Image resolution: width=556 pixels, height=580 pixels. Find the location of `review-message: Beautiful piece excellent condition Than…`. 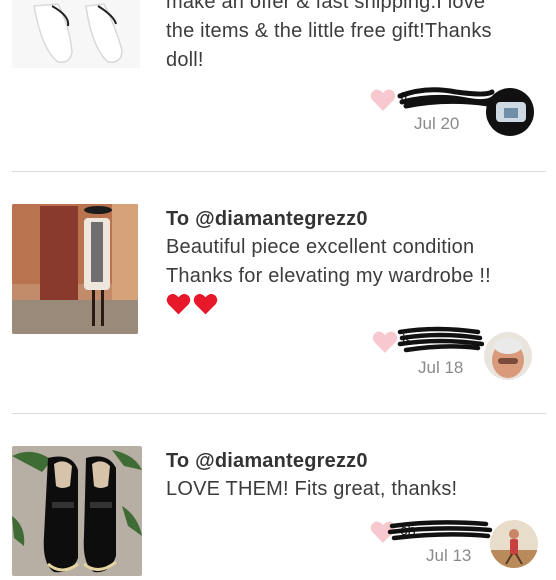

review-message: Beautiful piece excellent condition Than… is located at coordinates (346, 262).